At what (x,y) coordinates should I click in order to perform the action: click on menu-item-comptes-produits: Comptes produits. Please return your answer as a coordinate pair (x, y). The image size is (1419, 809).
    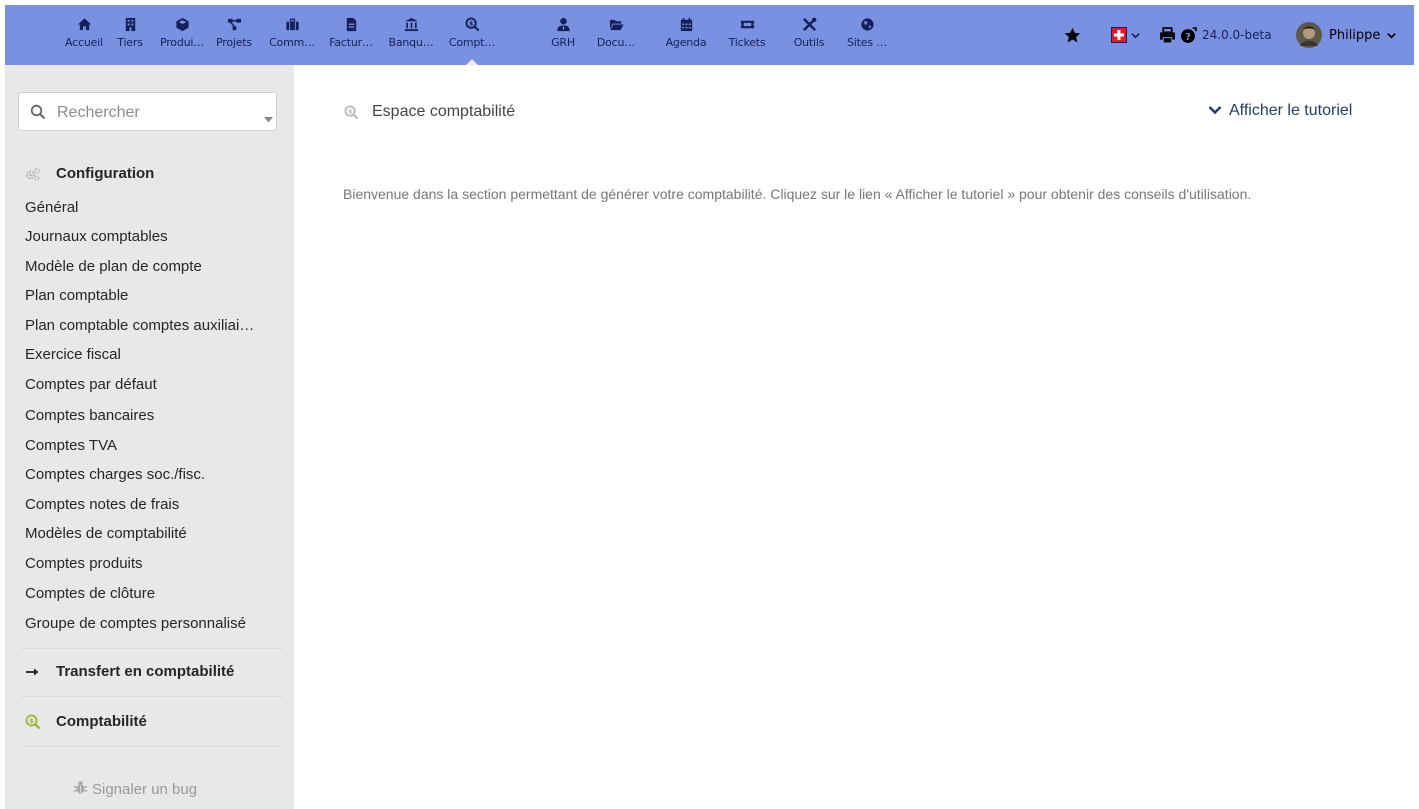
    Looking at the image, I should click on (84, 563).